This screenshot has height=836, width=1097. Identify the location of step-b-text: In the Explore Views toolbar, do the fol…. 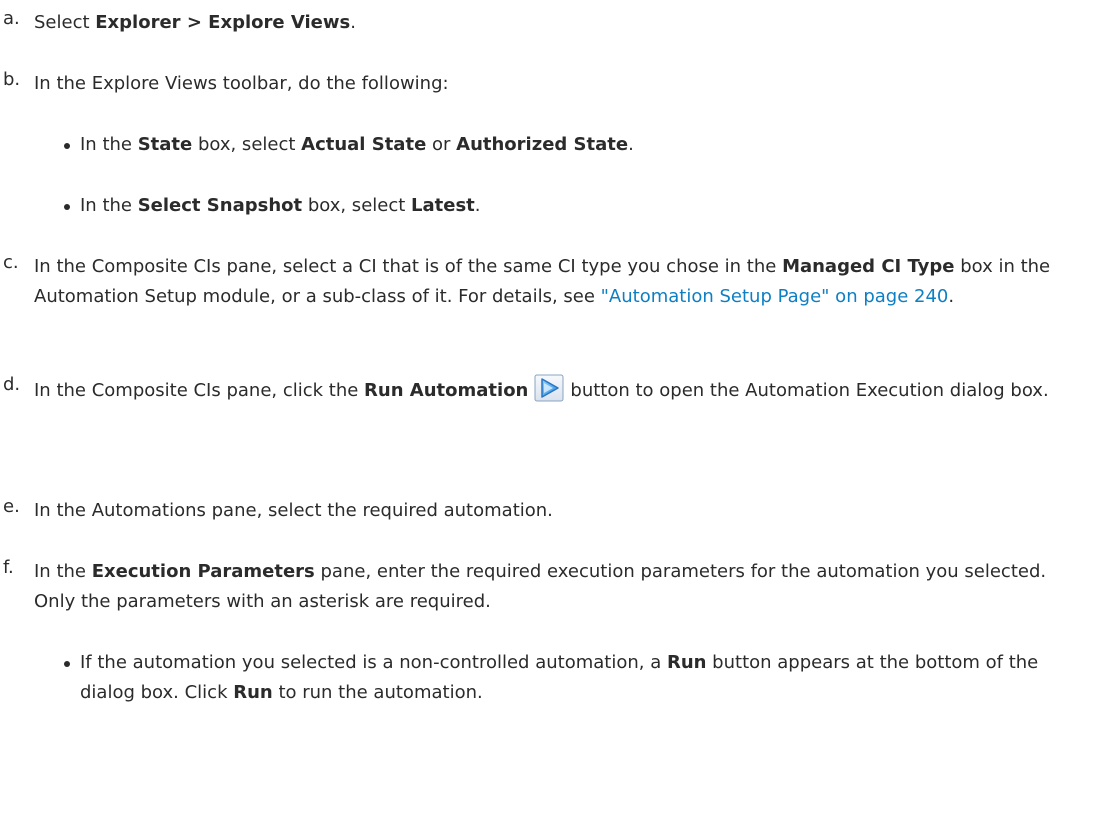
(241, 83).